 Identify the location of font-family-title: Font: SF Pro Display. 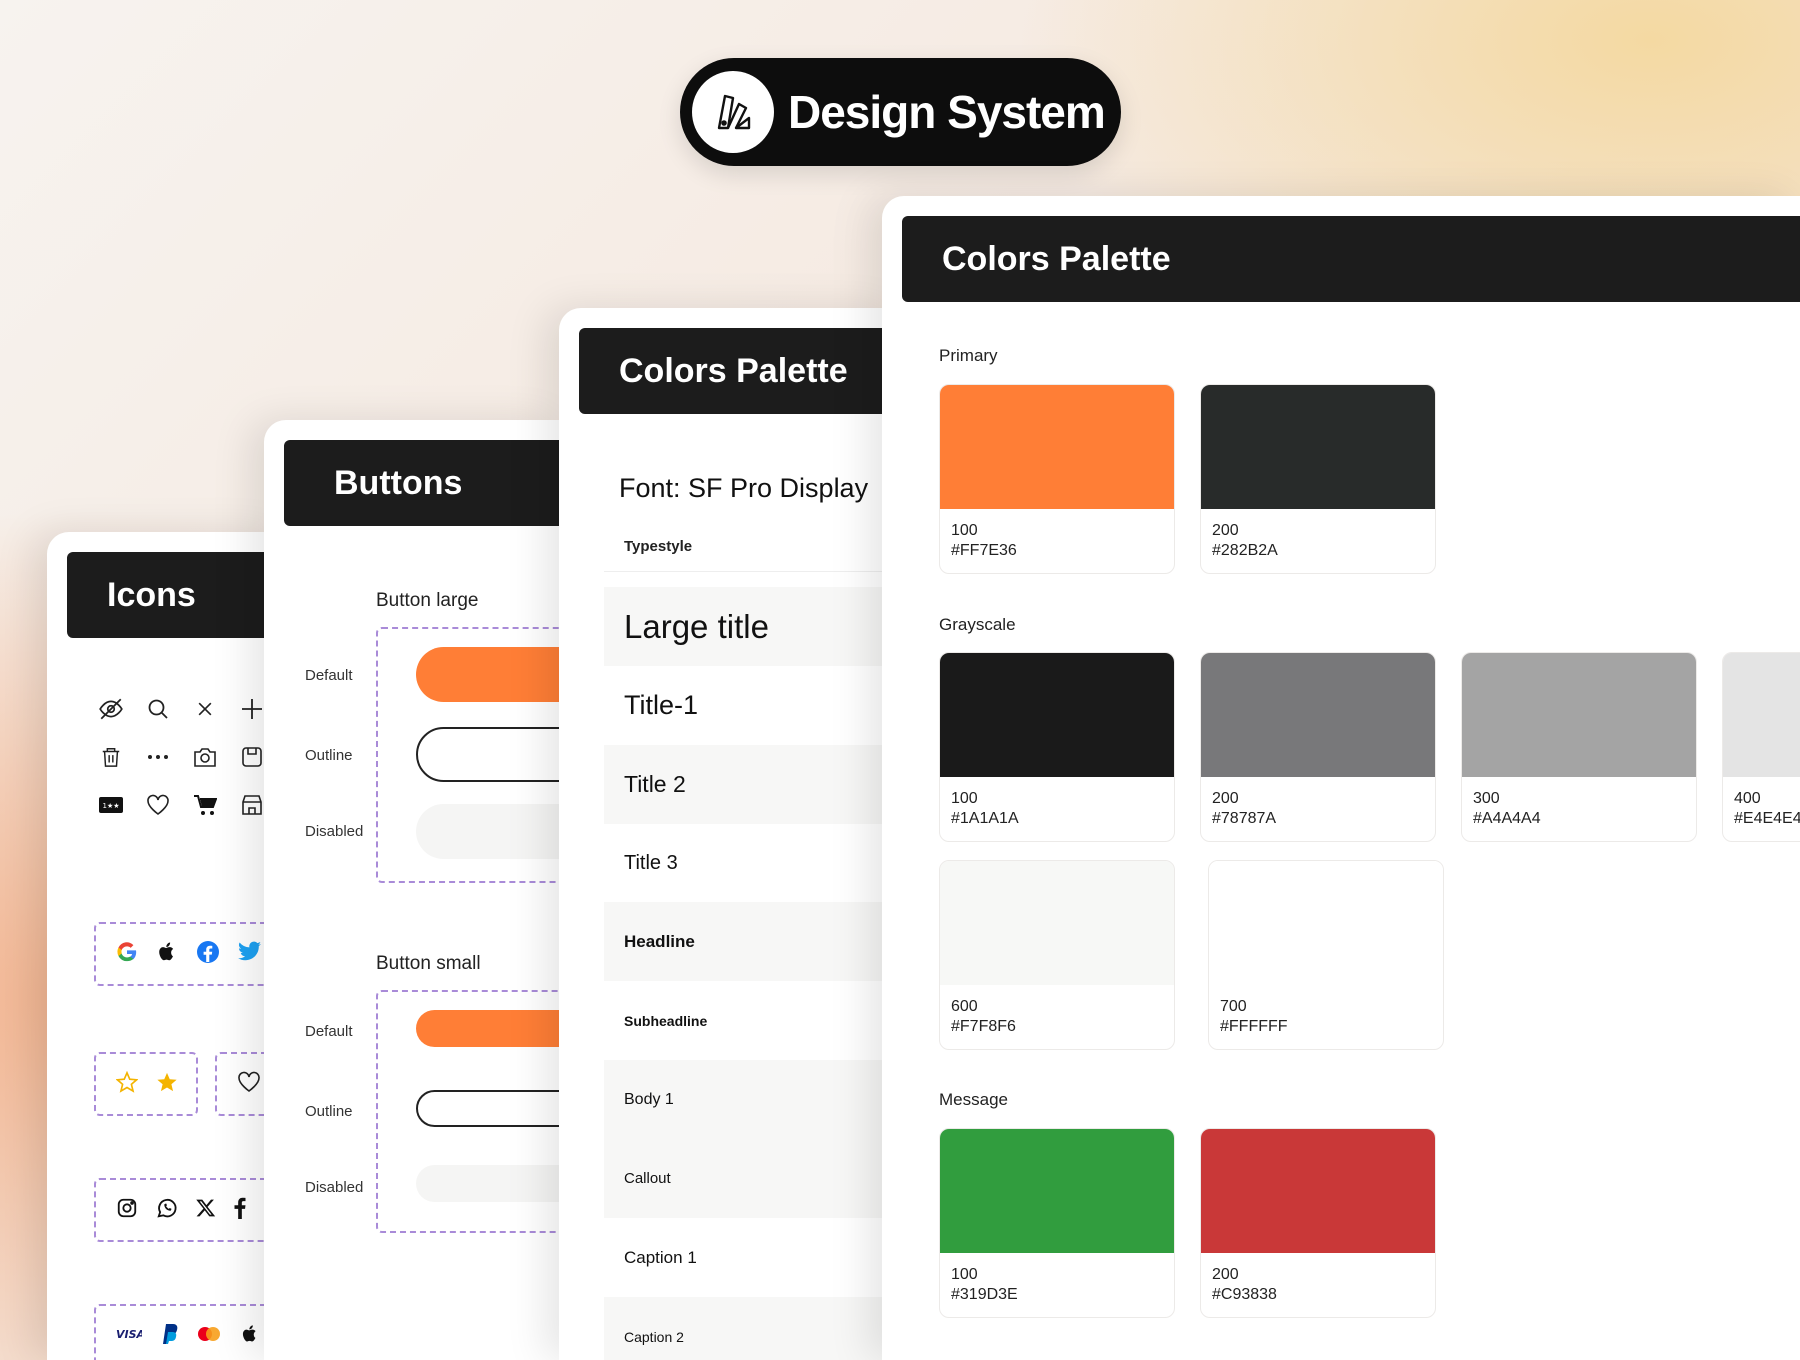
(744, 488).